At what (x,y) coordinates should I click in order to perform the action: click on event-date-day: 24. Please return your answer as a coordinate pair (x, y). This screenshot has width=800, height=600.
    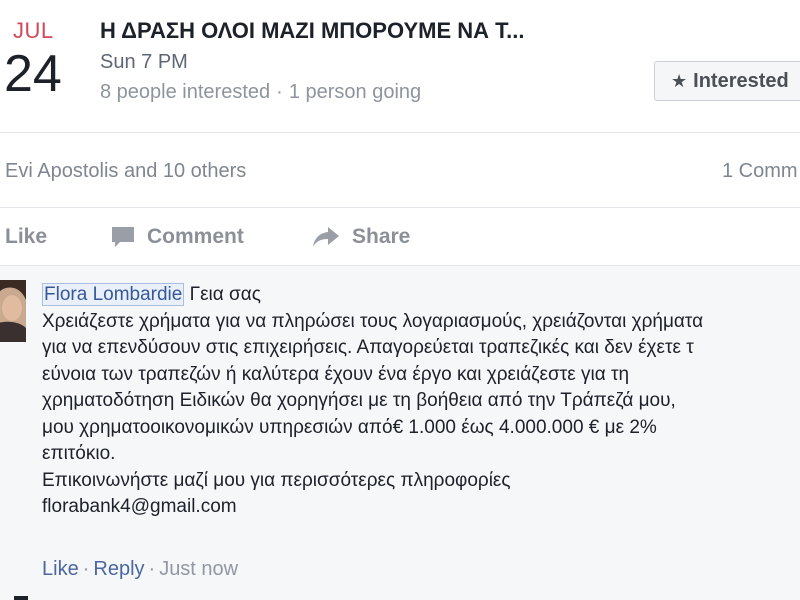
    Looking at the image, I should click on (33, 74).